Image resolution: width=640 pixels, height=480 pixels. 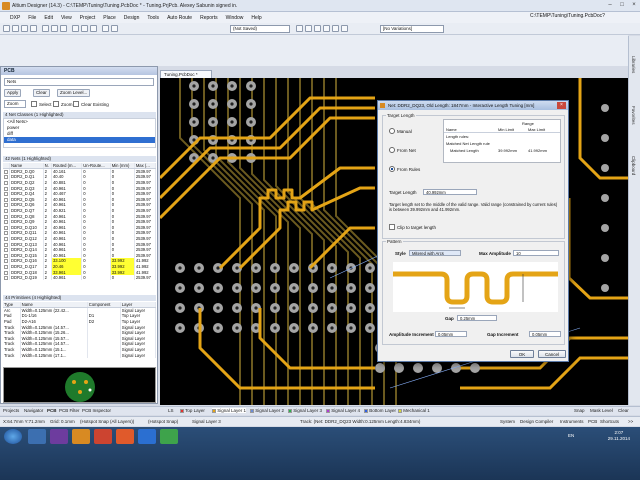 I want to click on from-rules-radio: From Rules, so click(x=404, y=169).